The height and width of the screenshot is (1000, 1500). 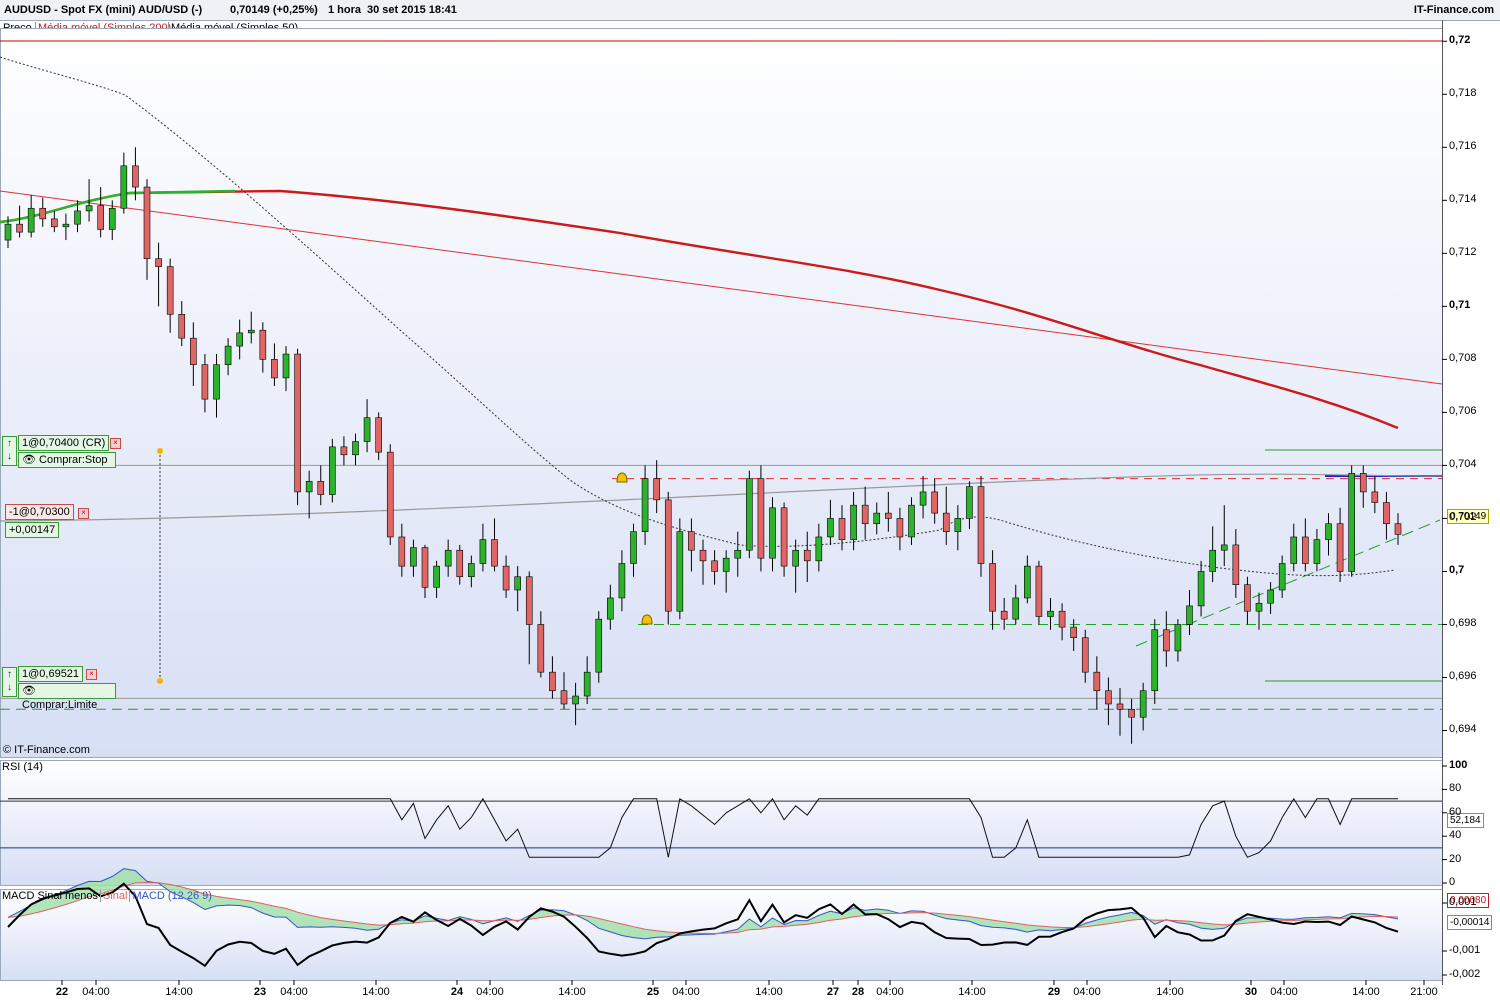 What do you see at coordinates (9, 451) in the screenshot?
I see `order-side-toggle: ↑ ↓` at bounding box center [9, 451].